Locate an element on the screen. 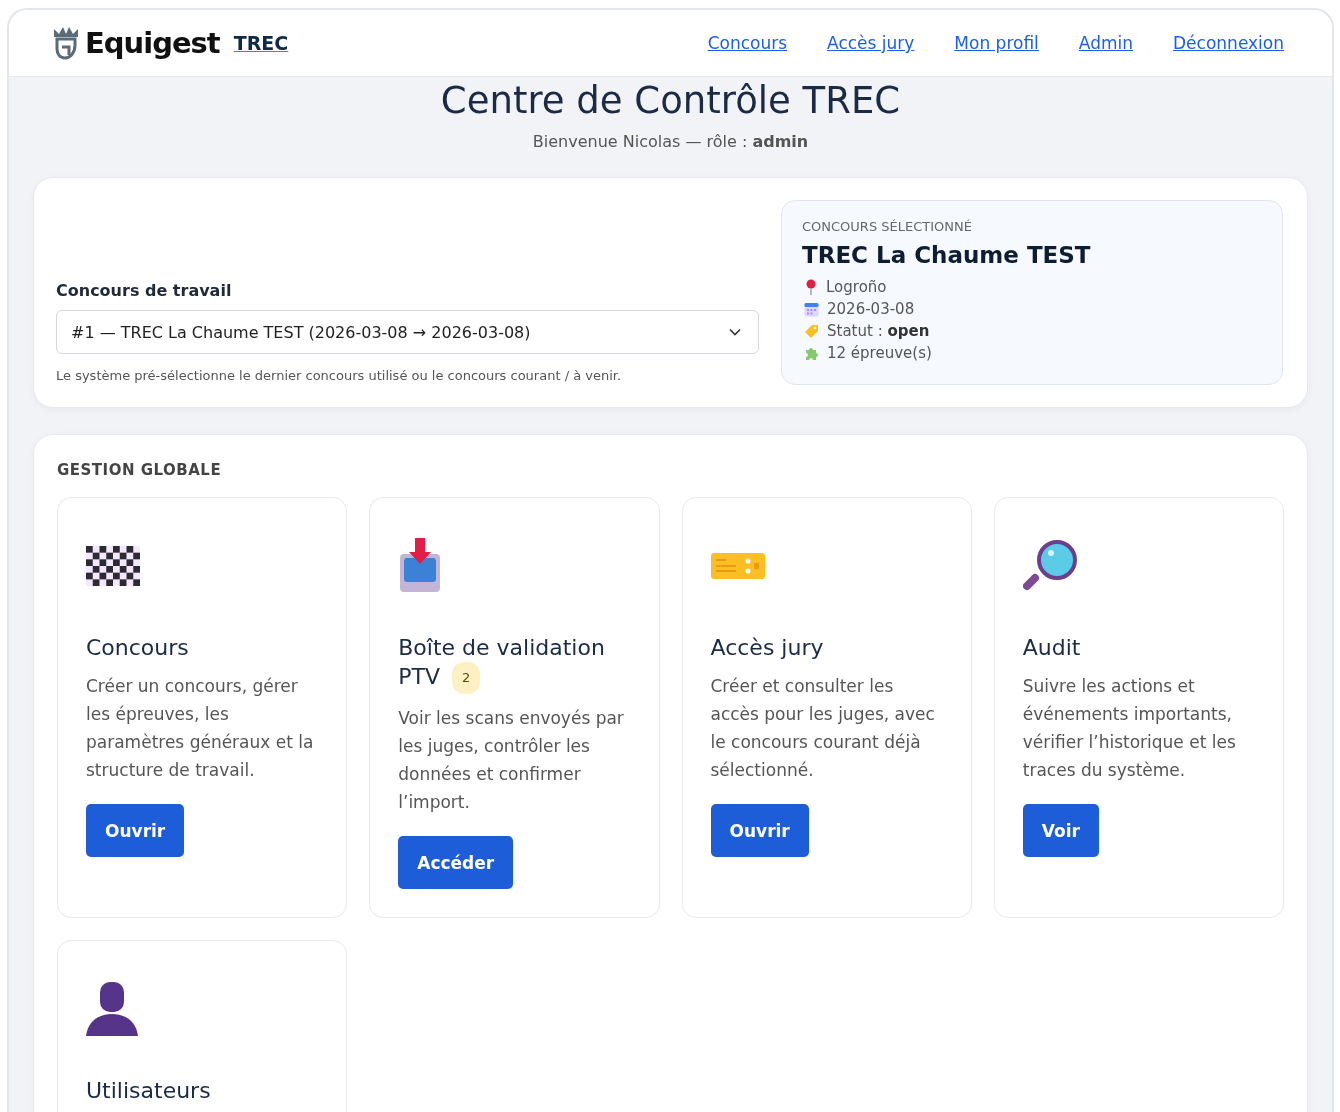 Image resolution: width=1340 pixels, height=1112 pixels. card-description: Suivre les actions et événements importants, vérifier l’historique et les traces du système. is located at coordinates (1129, 728).